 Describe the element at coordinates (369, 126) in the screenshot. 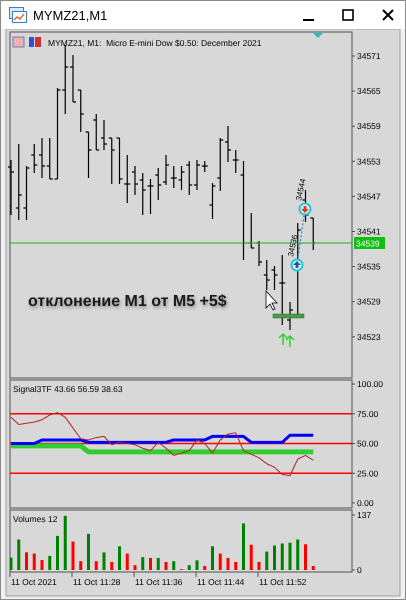

I see `axis-label: 34559` at that location.